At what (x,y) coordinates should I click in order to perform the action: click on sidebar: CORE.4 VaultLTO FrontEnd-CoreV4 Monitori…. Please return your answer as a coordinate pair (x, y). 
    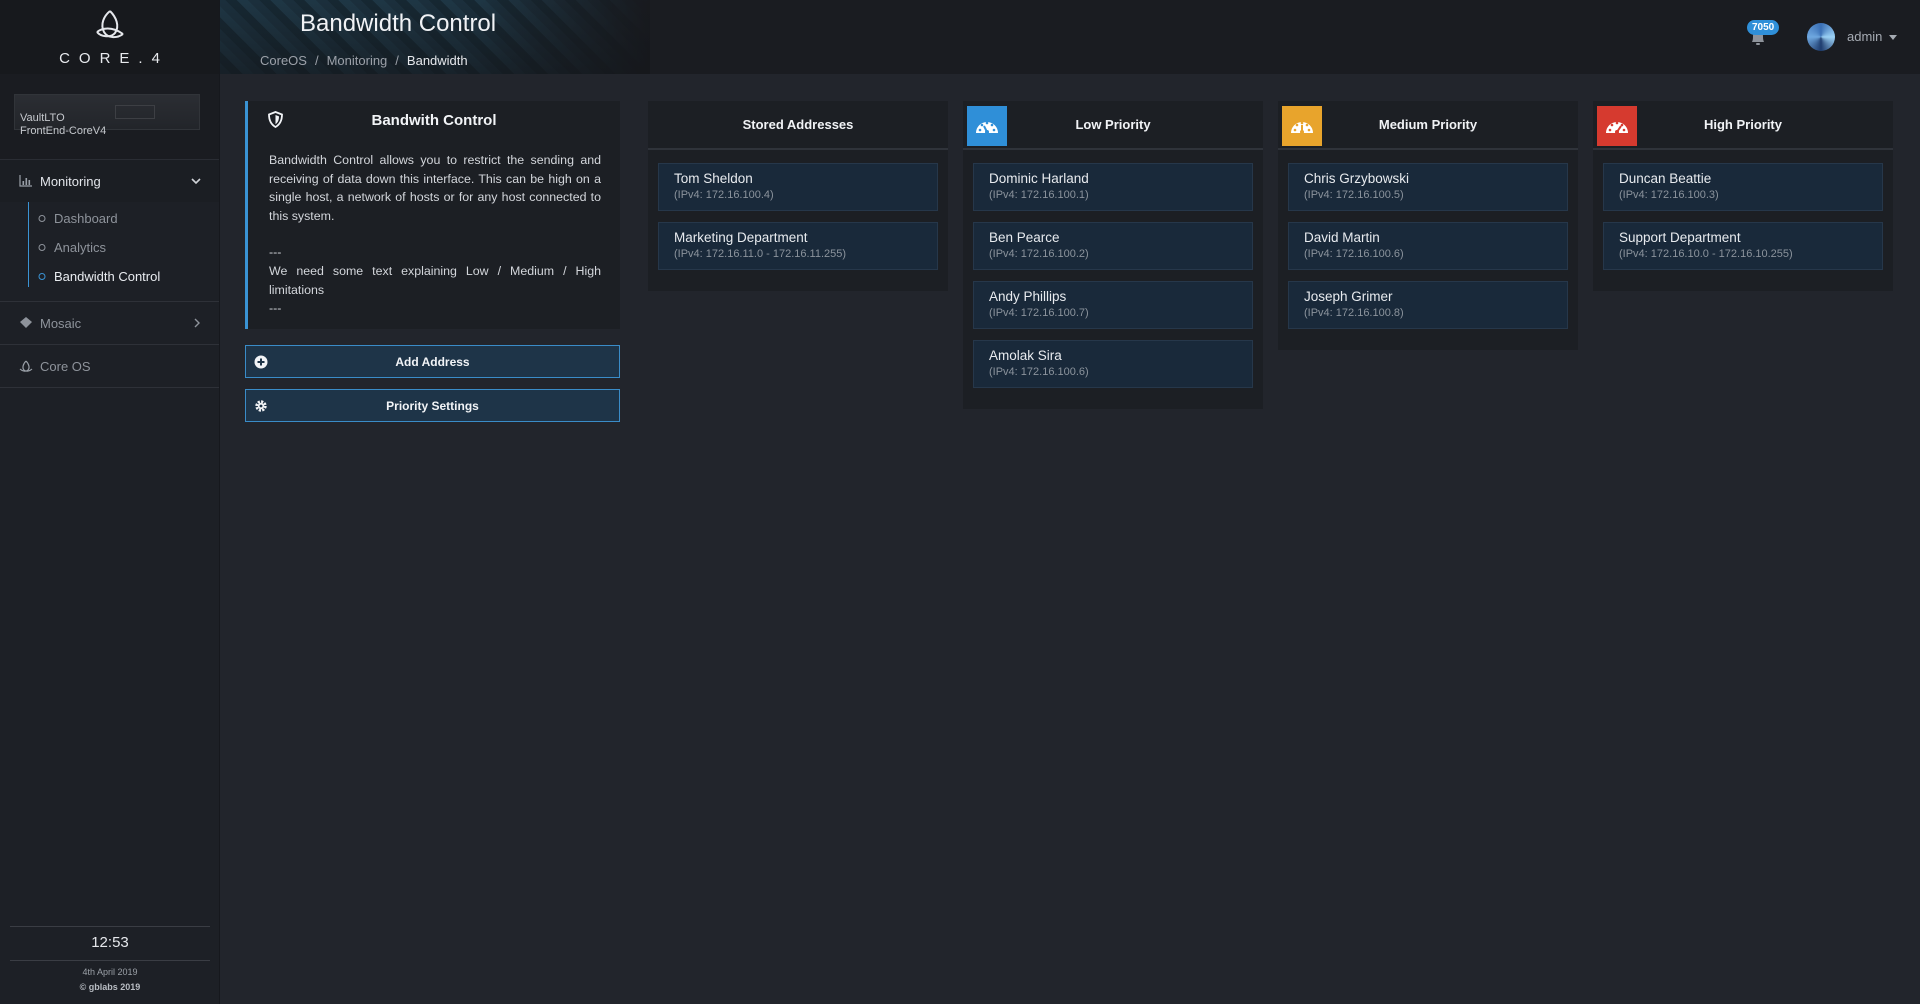
    Looking at the image, I should click on (110, 502).